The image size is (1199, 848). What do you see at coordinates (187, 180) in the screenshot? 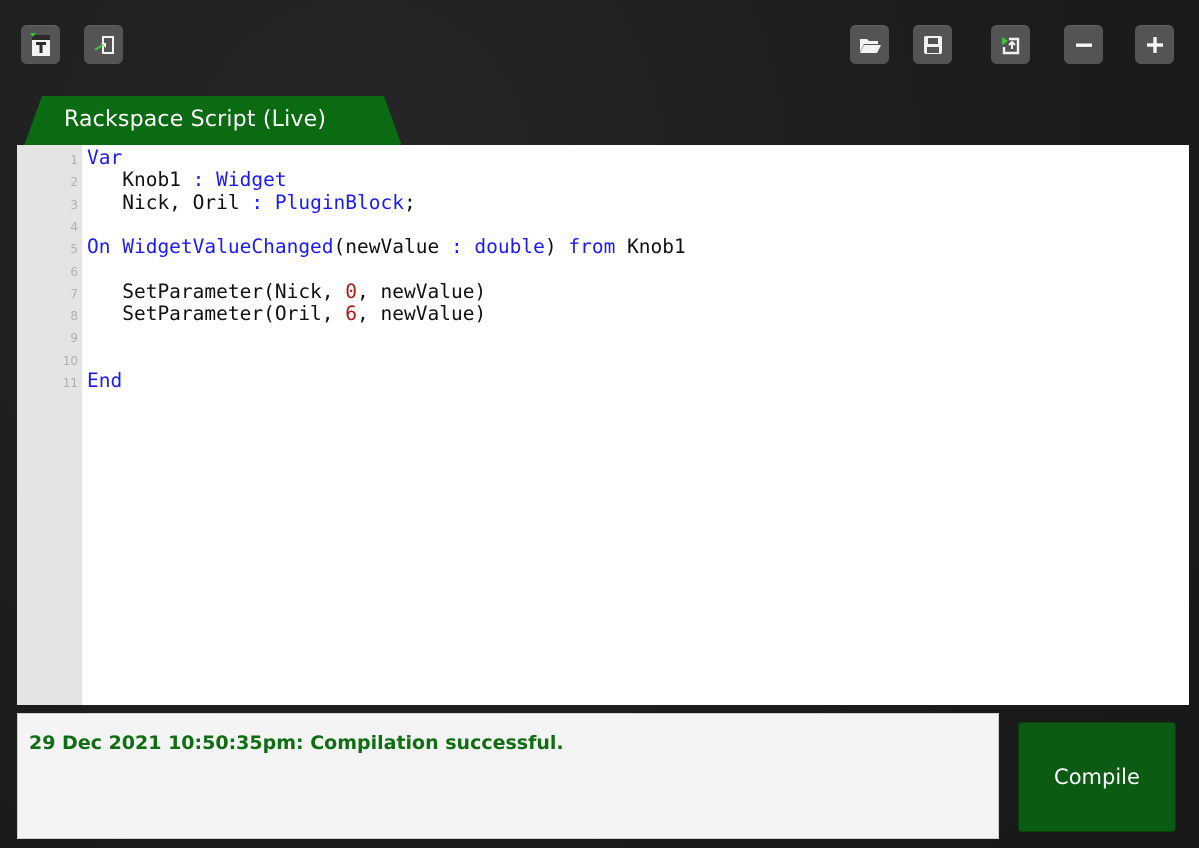
I see `code-text: Knob1 : Widget` at bounding box center [187, 180].